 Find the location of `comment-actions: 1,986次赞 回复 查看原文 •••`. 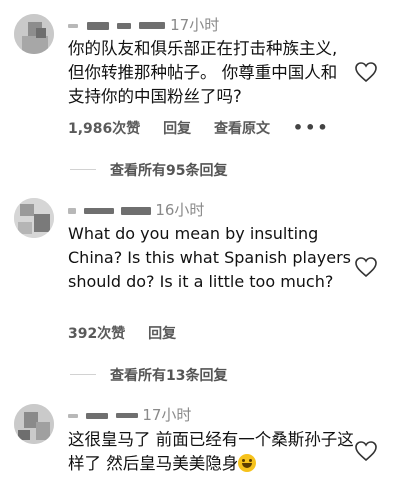

comment-actions: 1,986次赞 回复 查看原文 ••• is located at coordinates (208, 128).